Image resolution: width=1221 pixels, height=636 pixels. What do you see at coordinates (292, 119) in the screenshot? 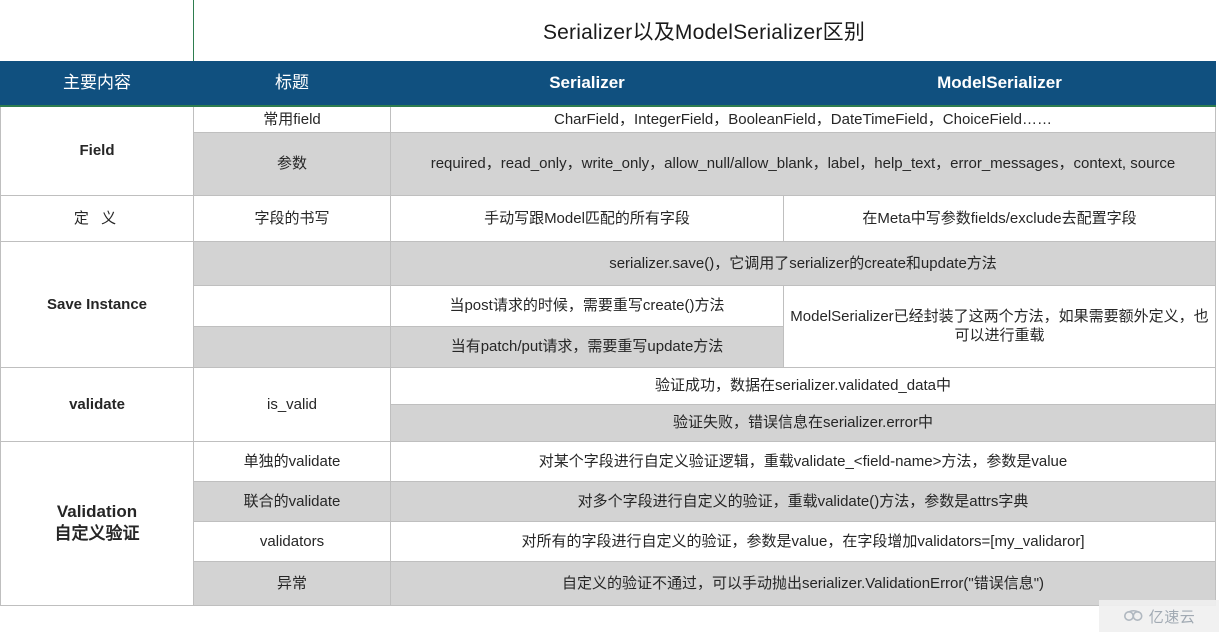
I see `subtitle-common-field: 常用field` at bounding box center [292, 119].